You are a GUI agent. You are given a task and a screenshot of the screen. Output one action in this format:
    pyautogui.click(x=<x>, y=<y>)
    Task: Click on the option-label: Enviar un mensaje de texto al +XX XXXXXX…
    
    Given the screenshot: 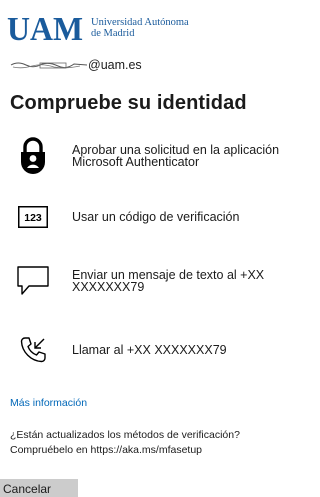 What is the action you would take?
    pyautogui.click(x=168, y=281)
    